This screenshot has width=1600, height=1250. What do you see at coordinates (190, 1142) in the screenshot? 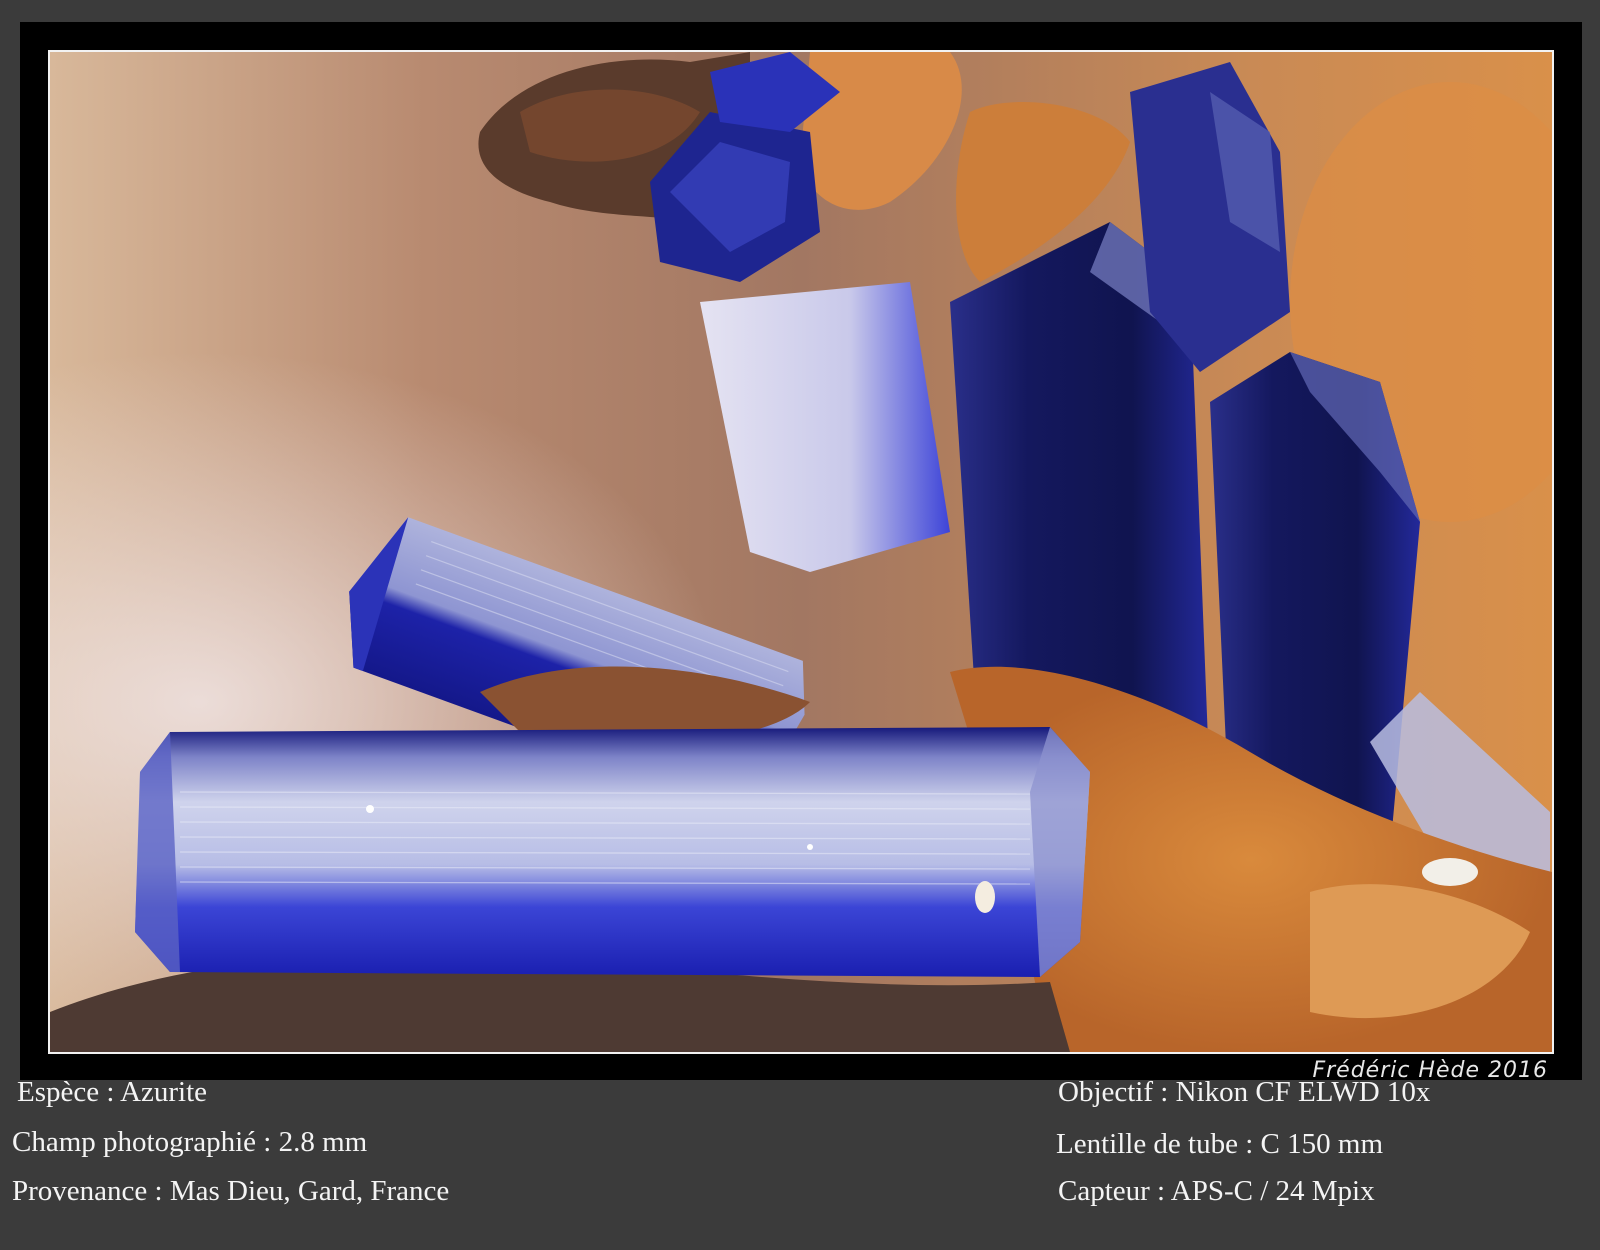
I see `field-of-view-label: Champ photographié : 2.8 mm` at bounding box center [190, 1142].